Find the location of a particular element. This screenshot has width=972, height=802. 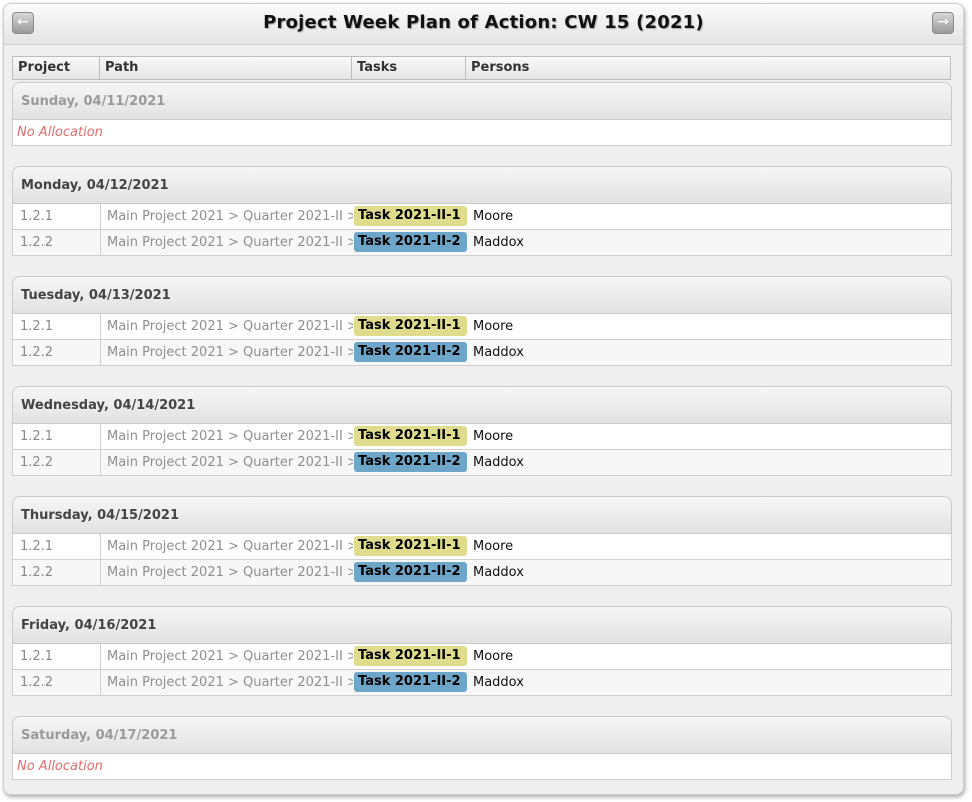

column-header-path: Path is located at coordinates (226, 68).